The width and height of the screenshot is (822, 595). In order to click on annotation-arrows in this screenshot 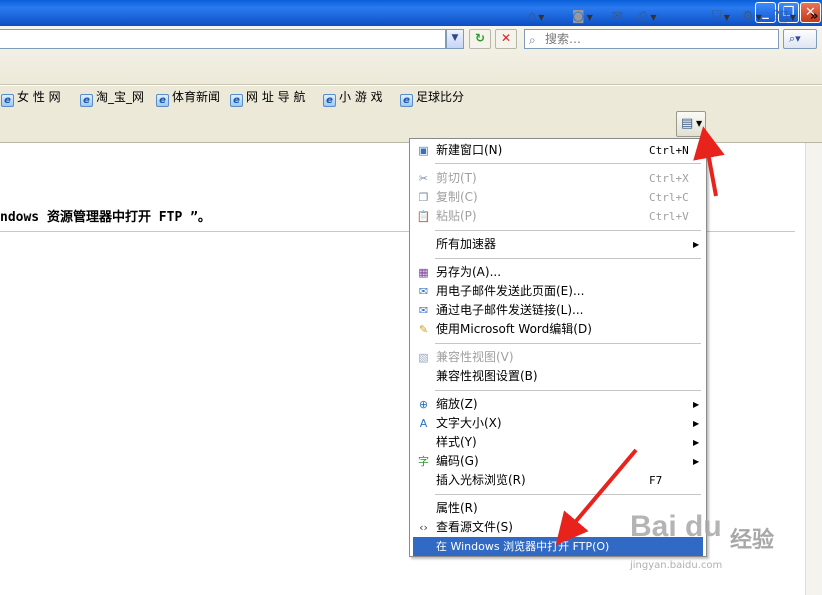, I will do `click(640, 336)`.